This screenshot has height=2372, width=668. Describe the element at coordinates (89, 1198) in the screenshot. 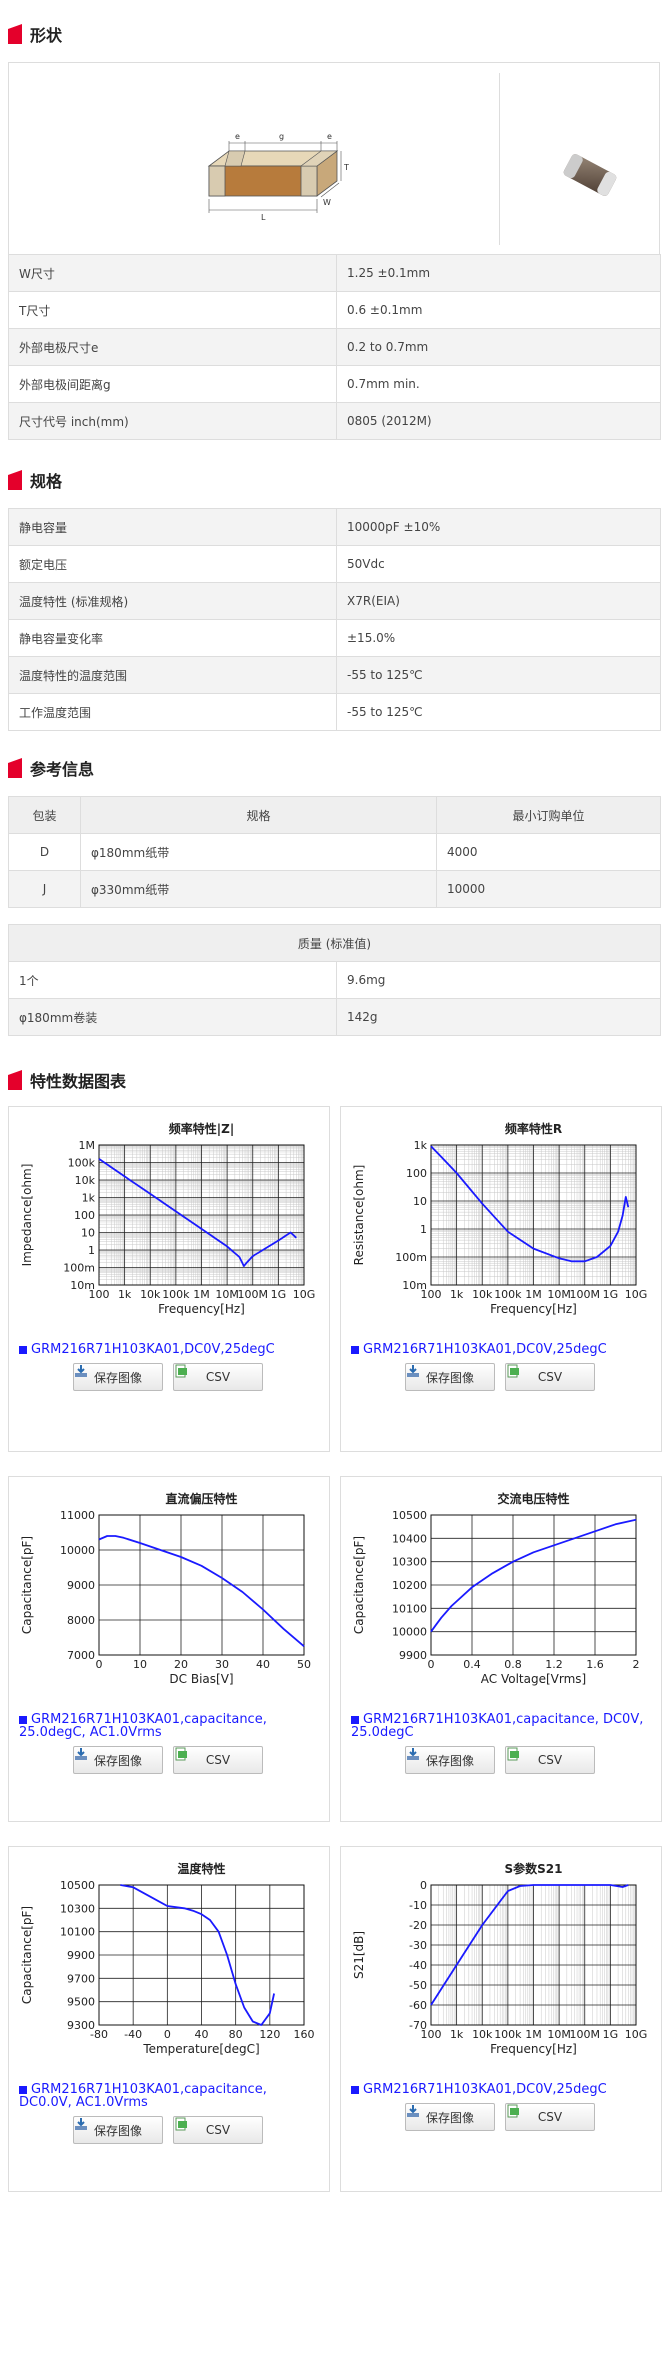

I see `y-tick-label: 1k` at that location.